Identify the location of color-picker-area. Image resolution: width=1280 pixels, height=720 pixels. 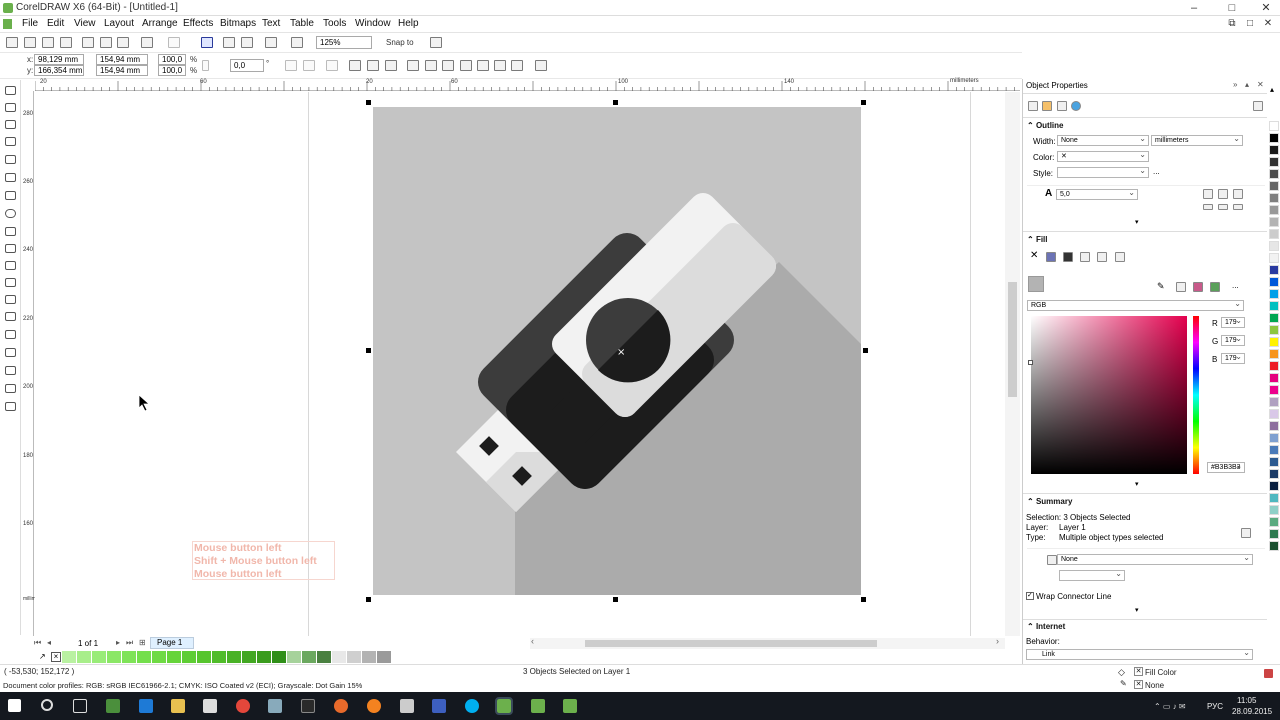
(1109, 395).